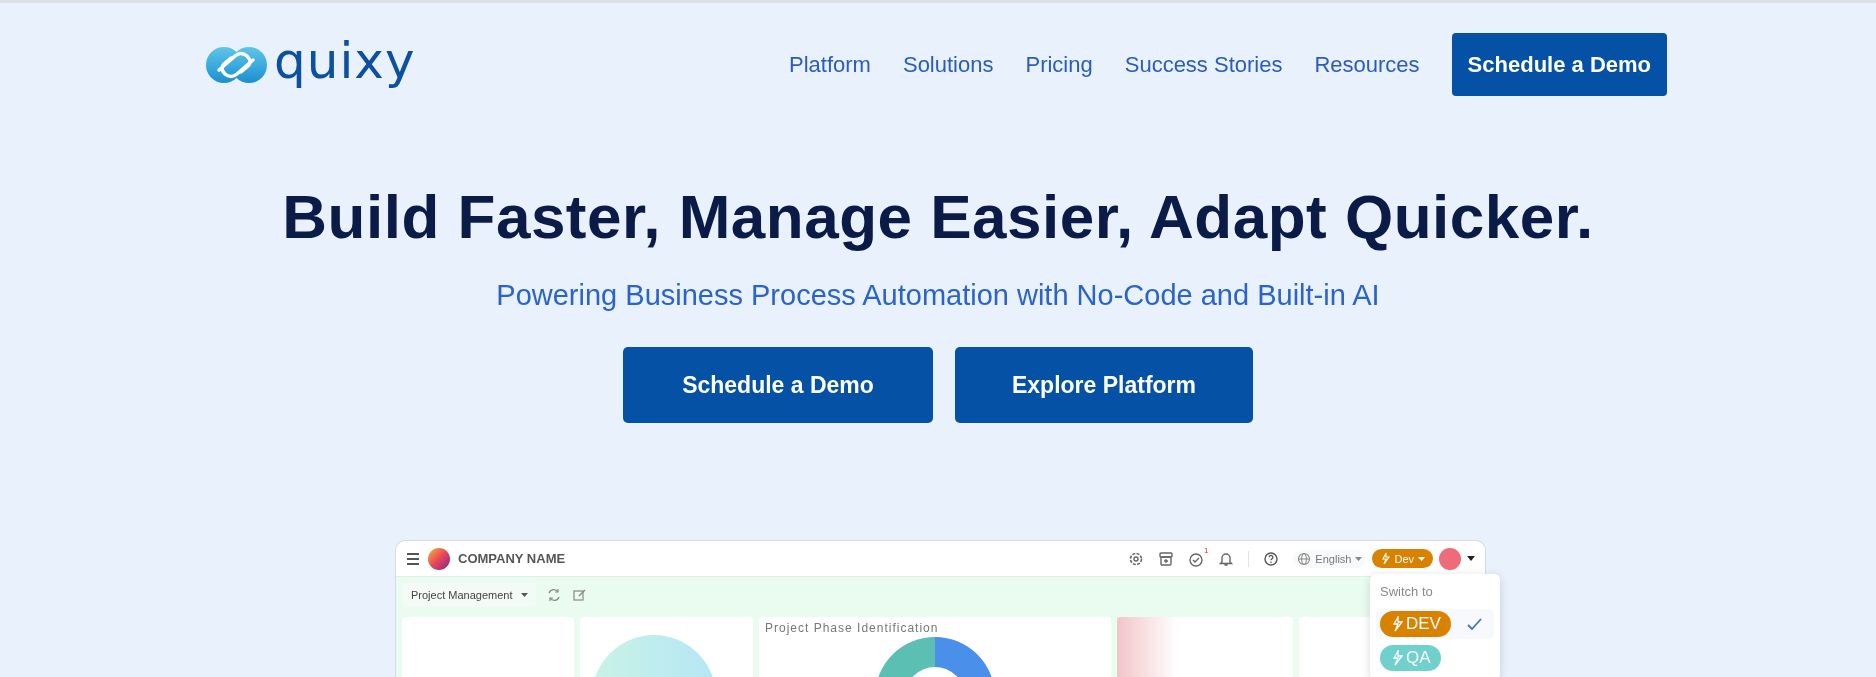  Describe the element at coordinates (469, 595) in the screenshot. I see `project-select: Project Management` at that location.